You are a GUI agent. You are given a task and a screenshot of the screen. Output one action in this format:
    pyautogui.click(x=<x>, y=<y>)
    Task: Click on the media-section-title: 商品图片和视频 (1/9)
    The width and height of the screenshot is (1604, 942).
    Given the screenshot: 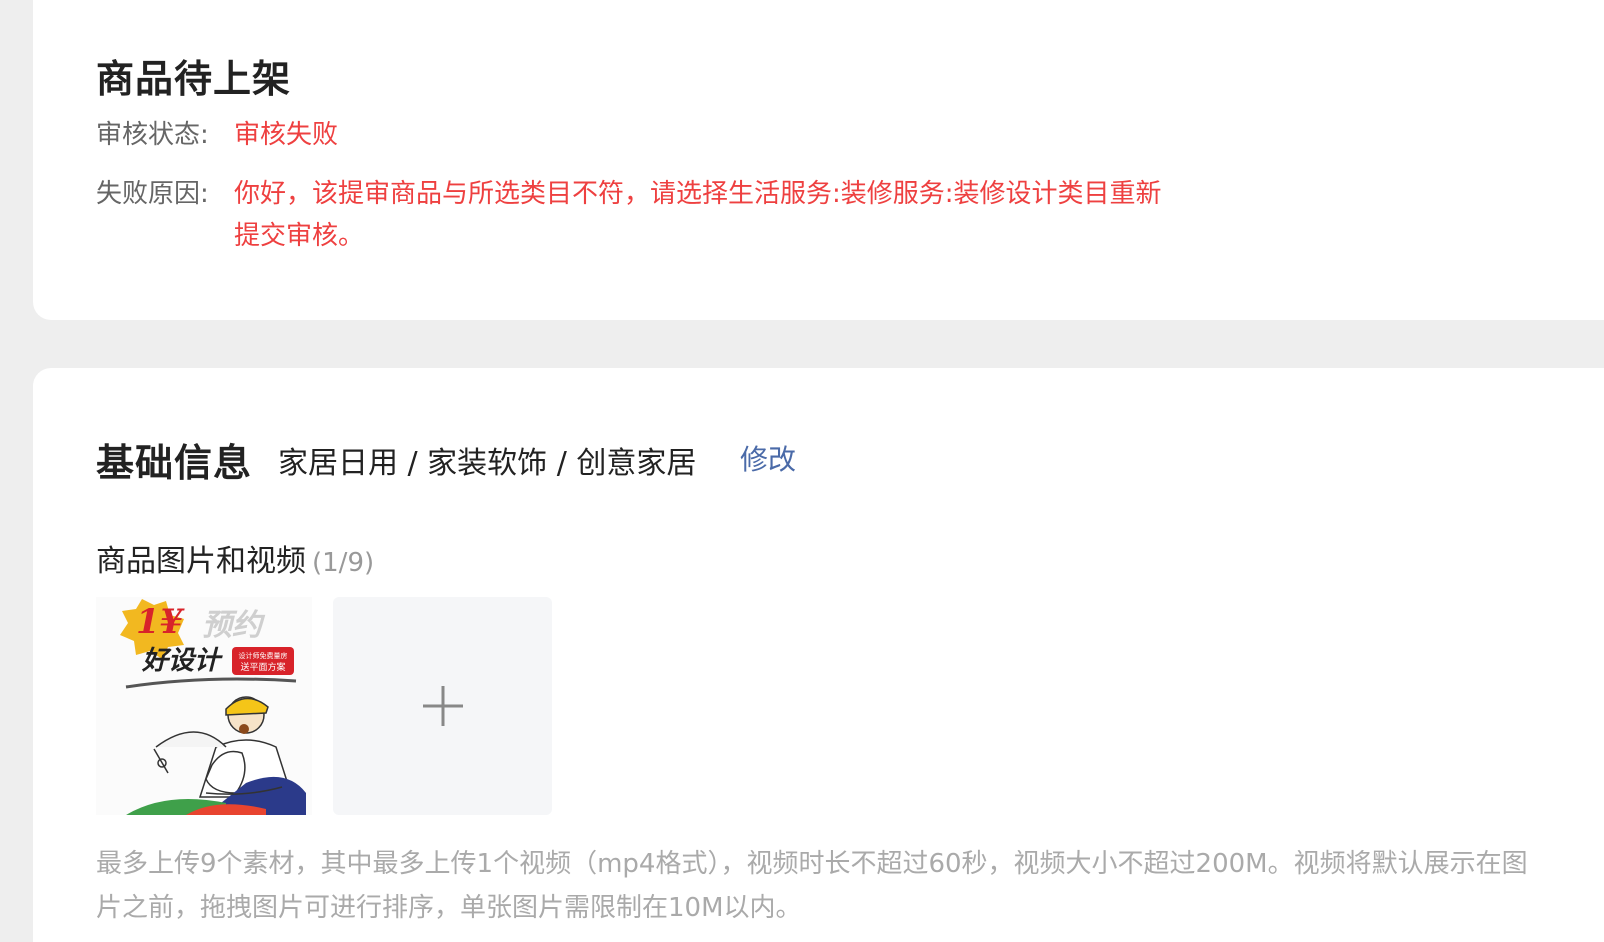 What is the action you would take?
    pyautogui.click(x=235, y=558)
    